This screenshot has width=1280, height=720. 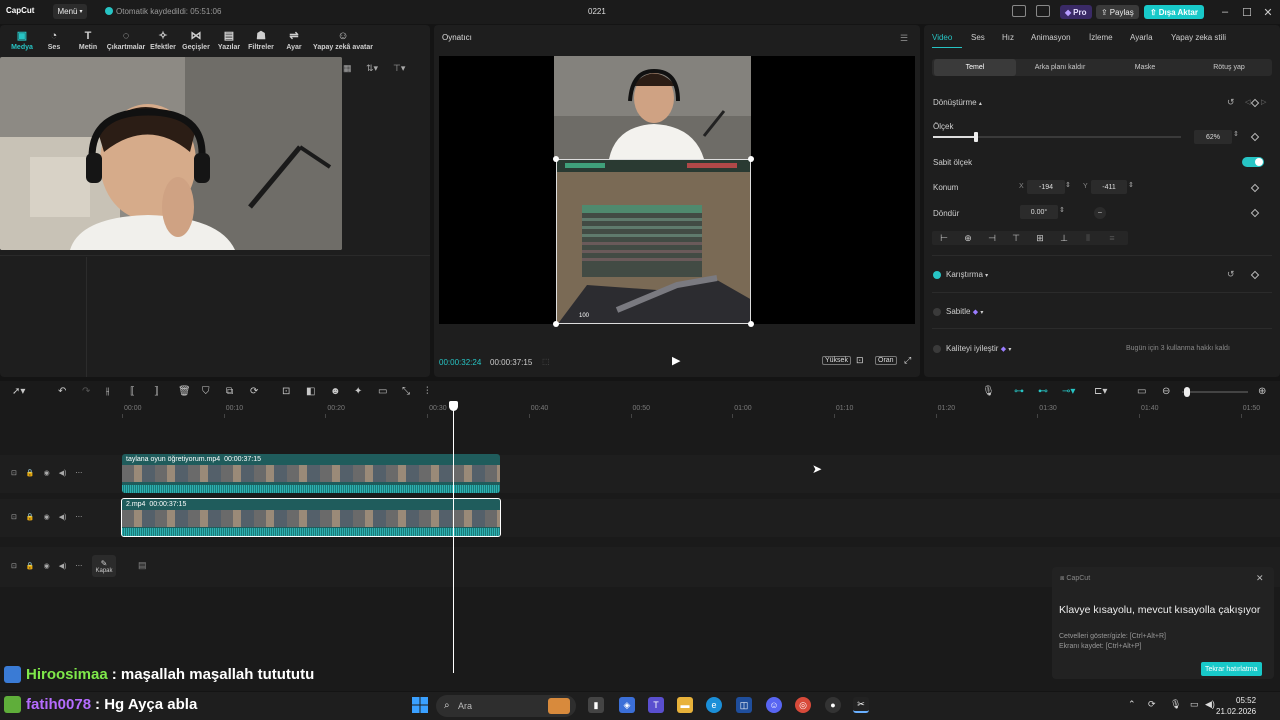 What do you see at coordinates (1112, 238) in the screenshot?
I see `distribute-v-icon: ≡` at bounding box center [1112, 238].